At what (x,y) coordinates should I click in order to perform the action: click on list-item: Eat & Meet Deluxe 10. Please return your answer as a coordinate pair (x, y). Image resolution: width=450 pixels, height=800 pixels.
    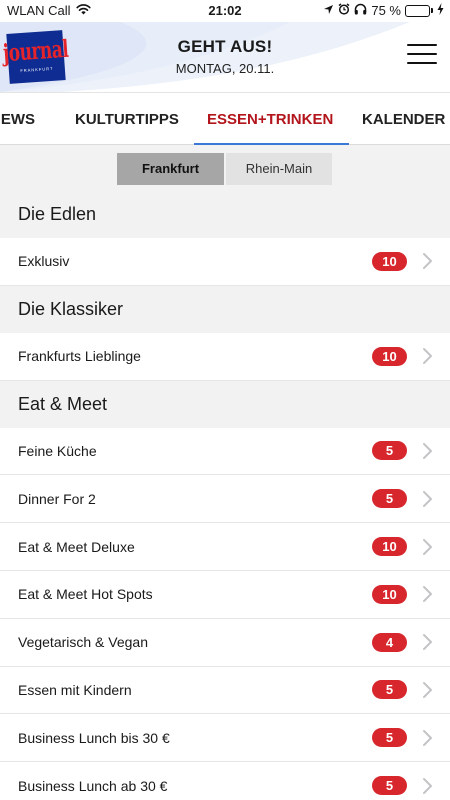
    Looking at the image, I should click on (225, 547).